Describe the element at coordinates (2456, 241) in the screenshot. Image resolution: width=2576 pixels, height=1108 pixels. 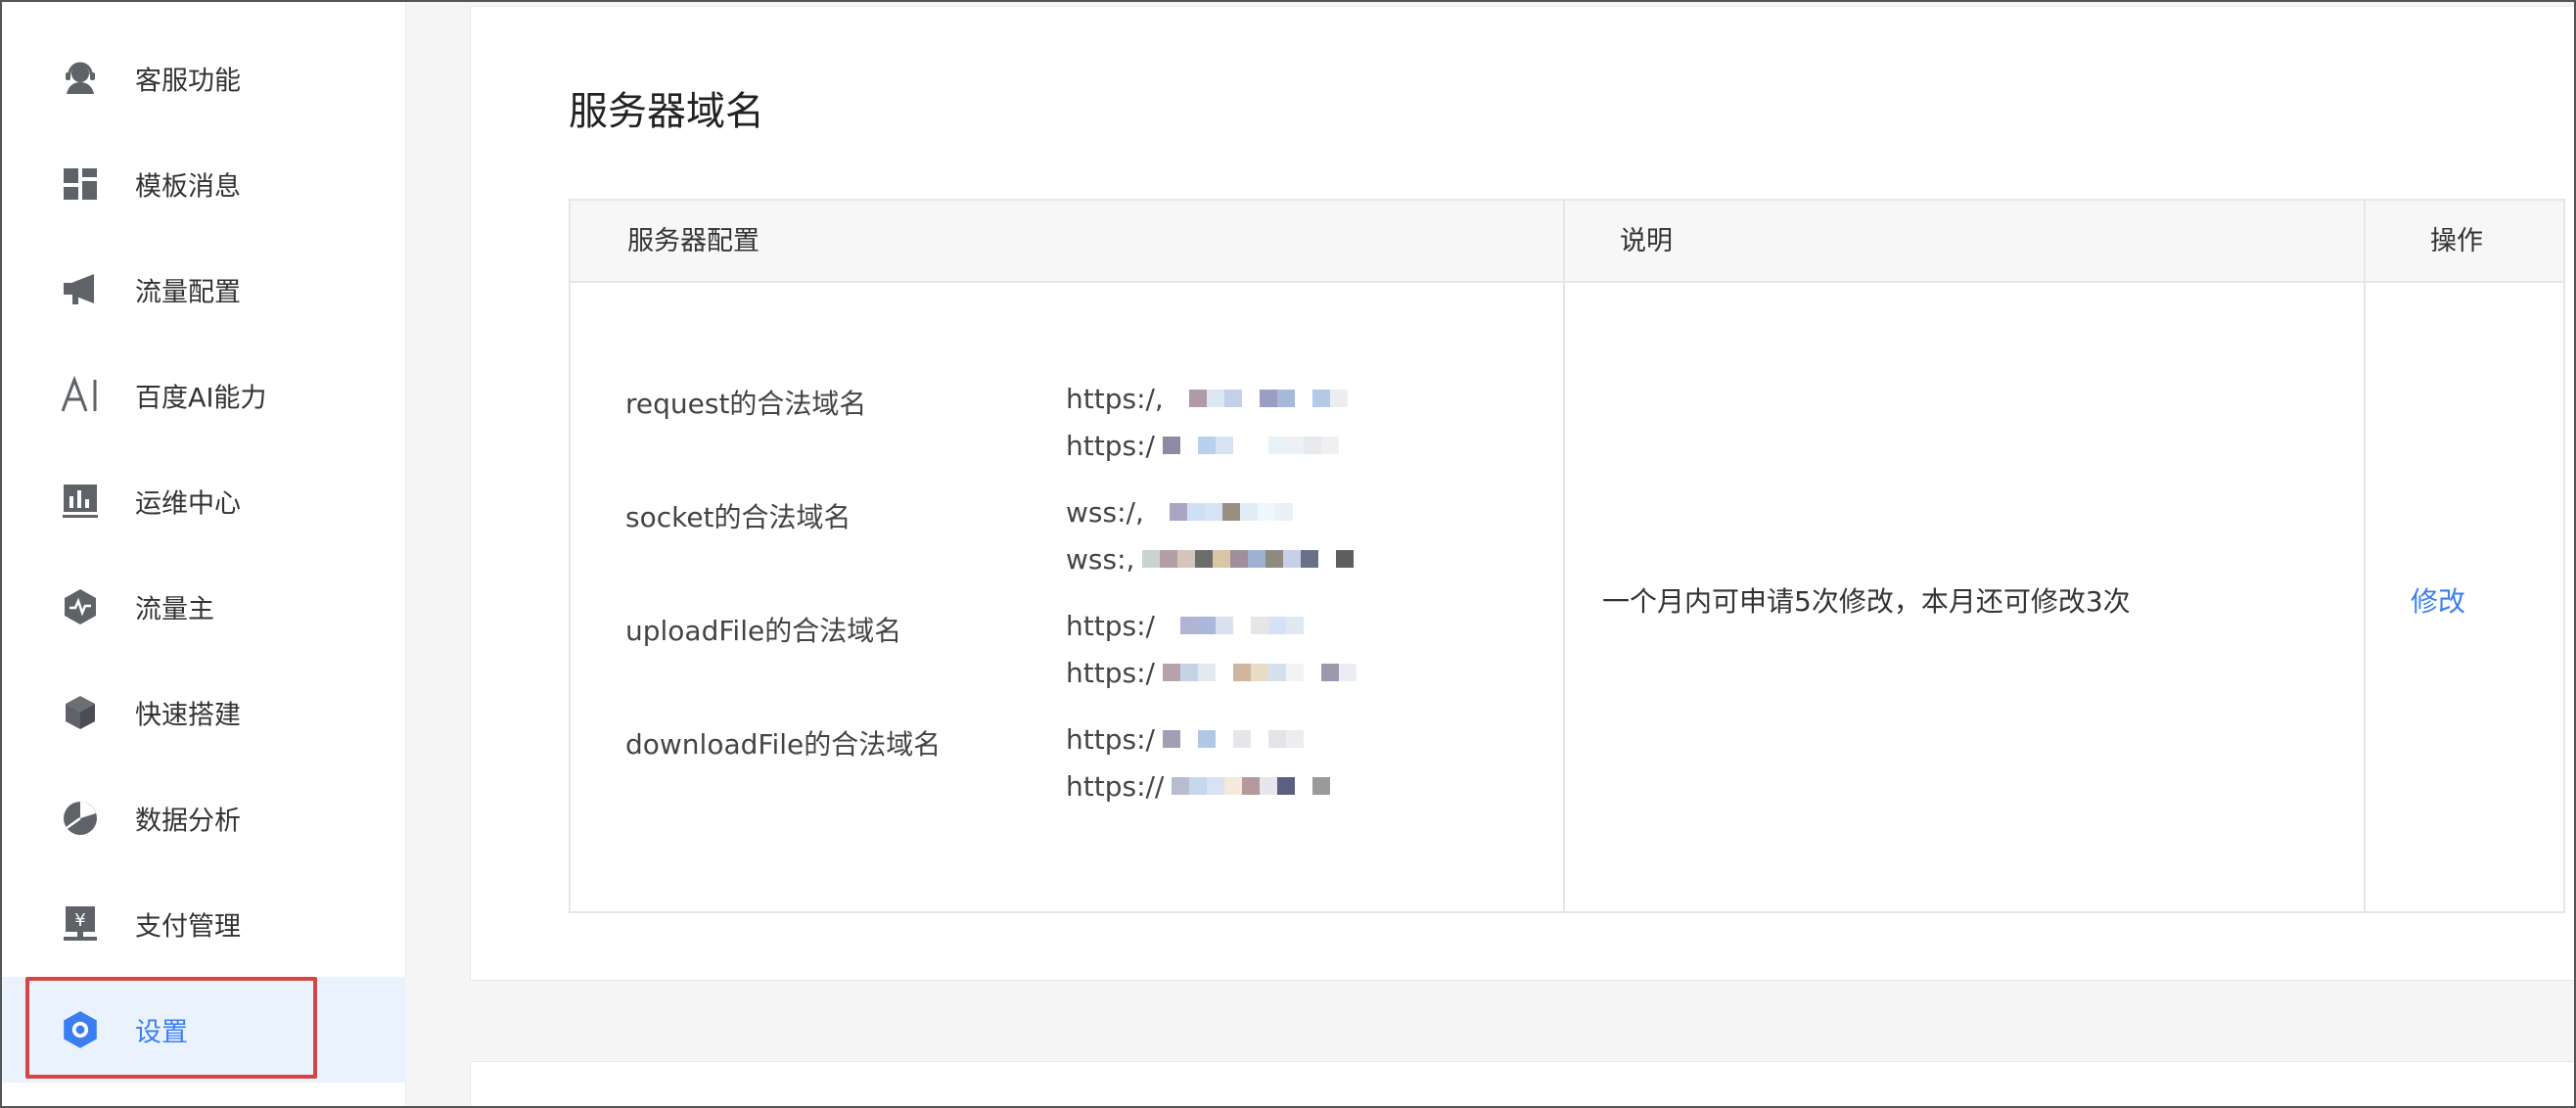
I see `column-header-action: 操作` at that location.